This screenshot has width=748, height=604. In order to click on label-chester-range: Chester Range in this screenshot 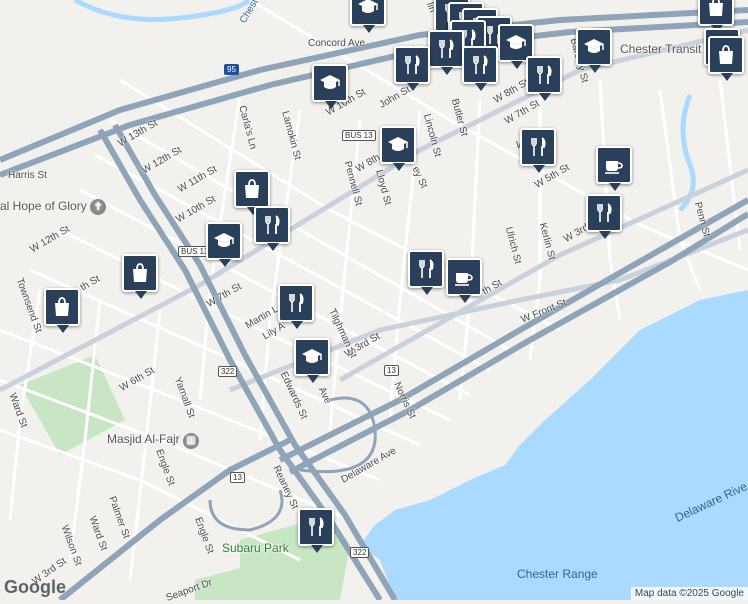, I will do `click(557, 574)`.